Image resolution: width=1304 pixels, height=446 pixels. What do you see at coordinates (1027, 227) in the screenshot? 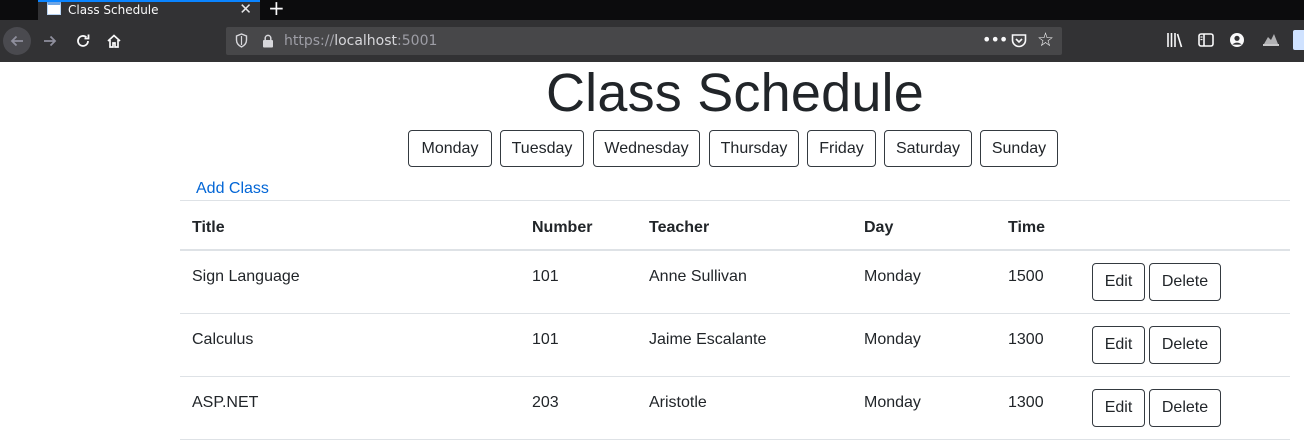
I see `column-header-time: Time` at bounding box center [1027, 227].